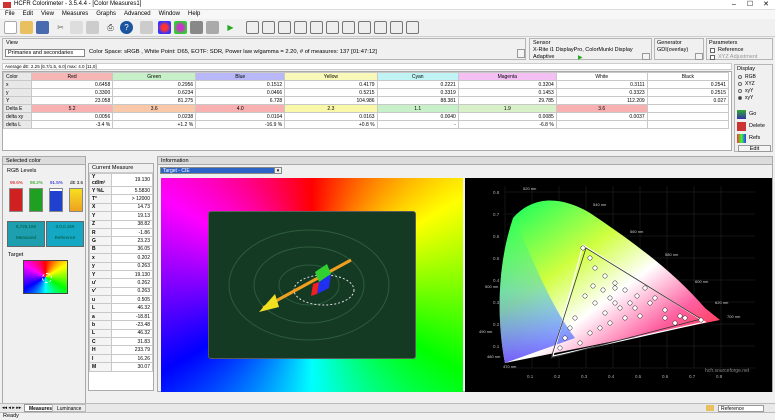  I want to click on grid-cell: 81.275, so click(154, 100).